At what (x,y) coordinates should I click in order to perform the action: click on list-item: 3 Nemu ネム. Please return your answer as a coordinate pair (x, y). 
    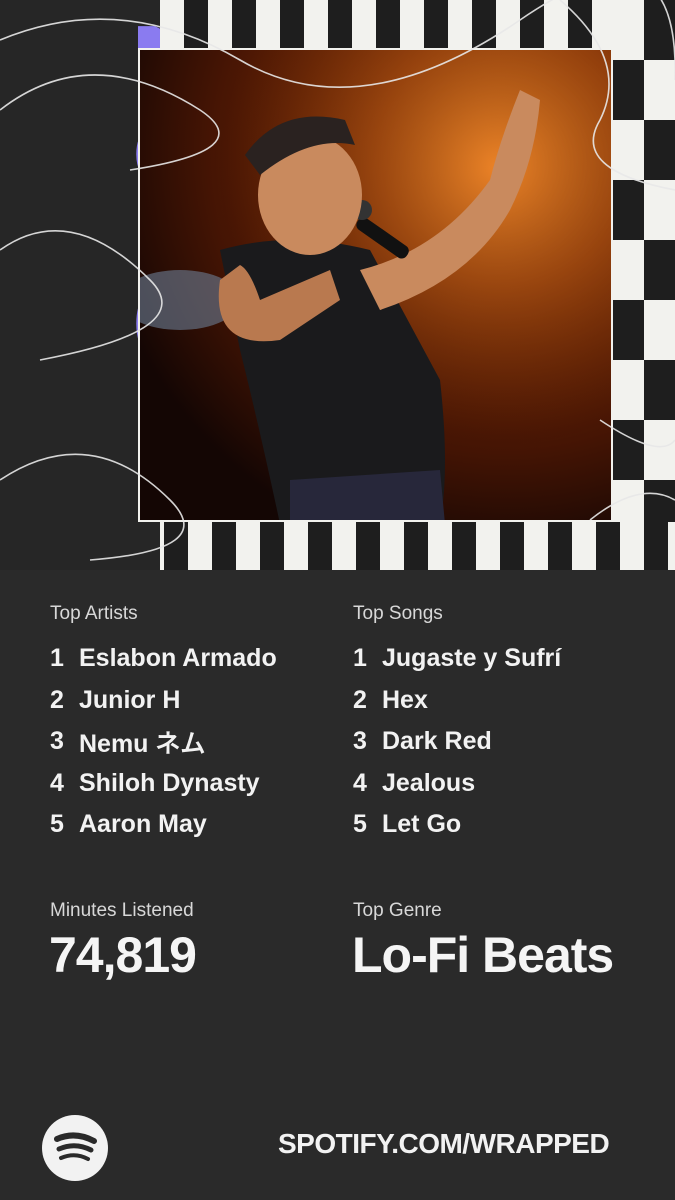
    Looking at the image, I should click on (195, 742).